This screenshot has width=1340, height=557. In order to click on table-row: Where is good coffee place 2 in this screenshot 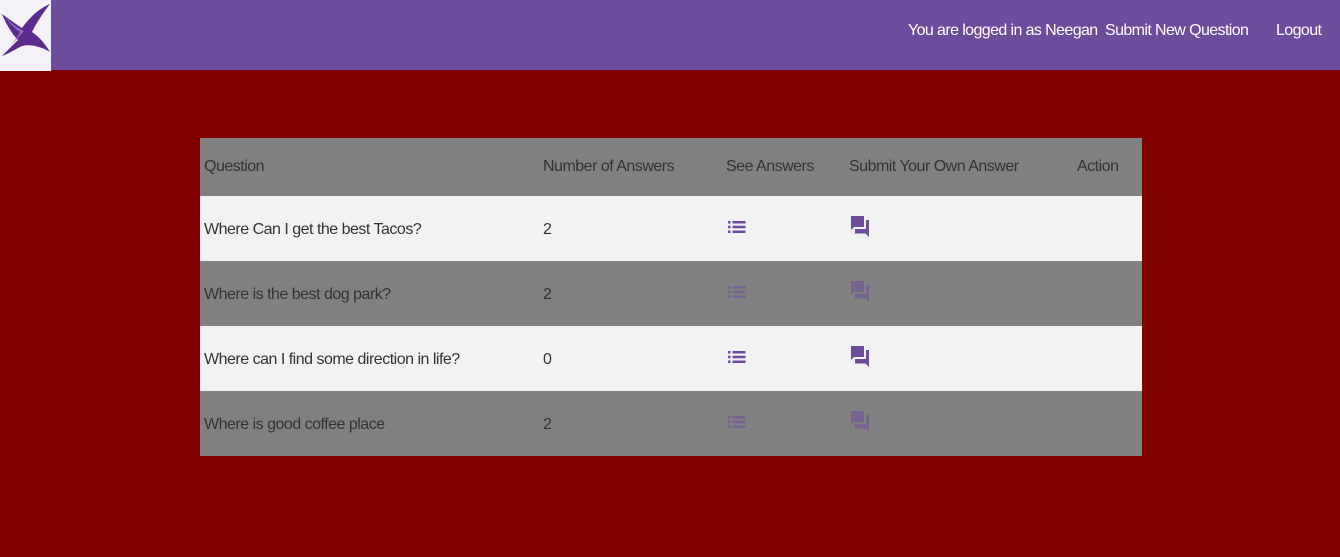, I will do `click(671, 423)`.